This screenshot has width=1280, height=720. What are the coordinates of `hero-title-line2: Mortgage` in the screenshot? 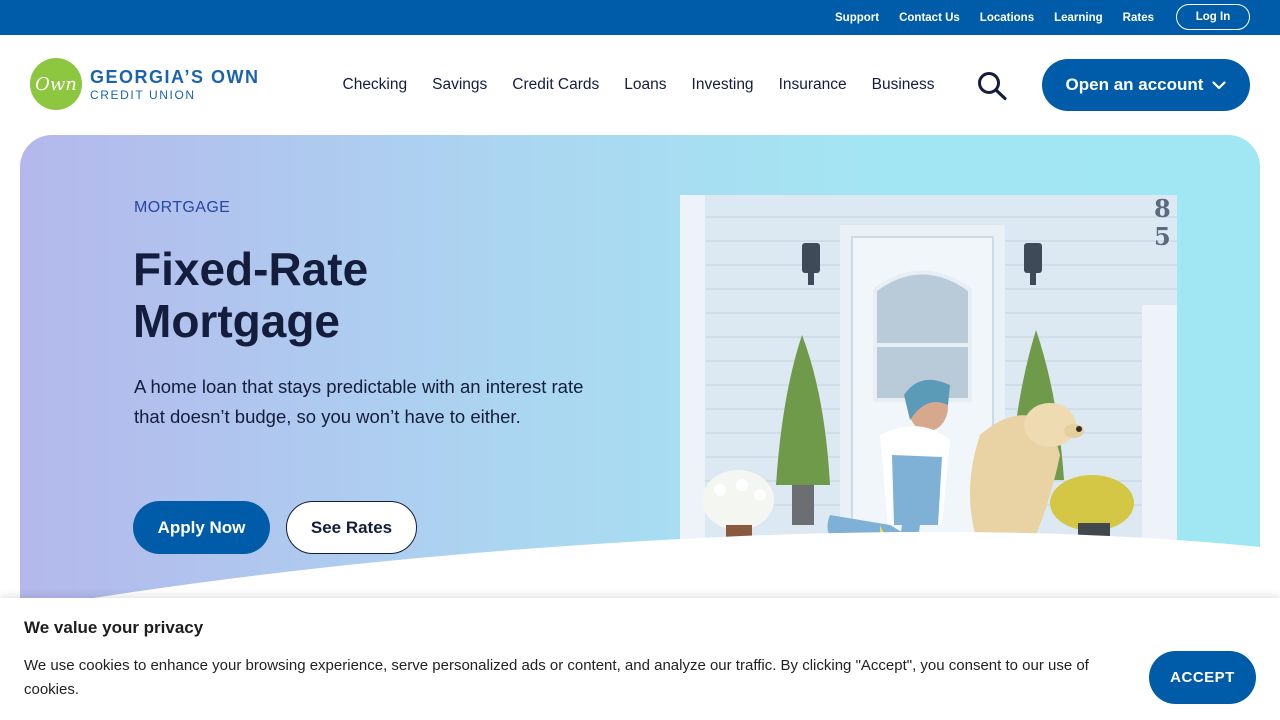 It's located at (236, 321).